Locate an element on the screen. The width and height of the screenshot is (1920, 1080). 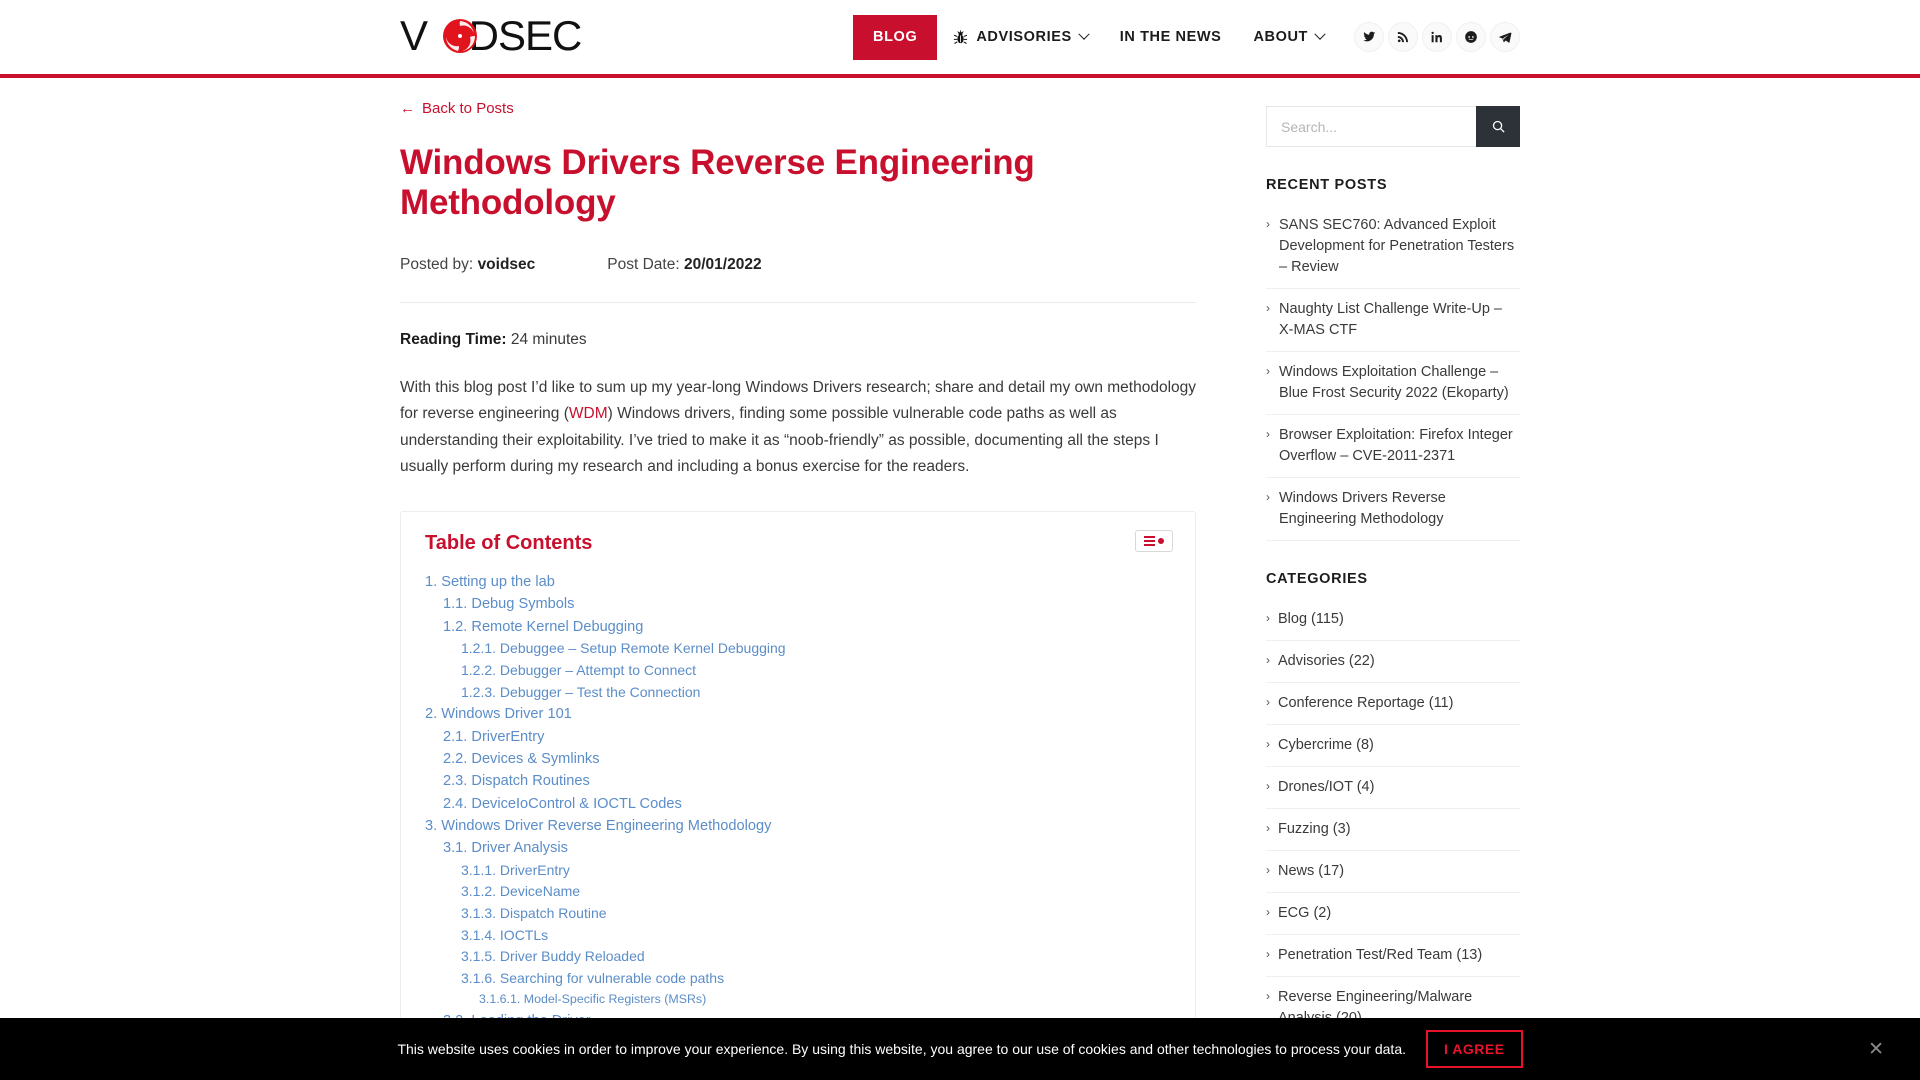
nav-item-blog: BLOG is located at coordinates (895, 37).